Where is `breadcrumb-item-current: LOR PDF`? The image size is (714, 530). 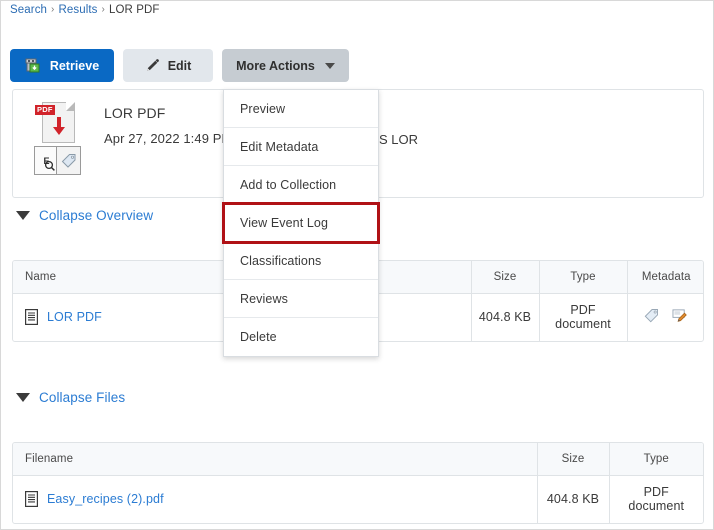
breadcrumb-item-current: LOR PDF is located at coordinates (134, 10).